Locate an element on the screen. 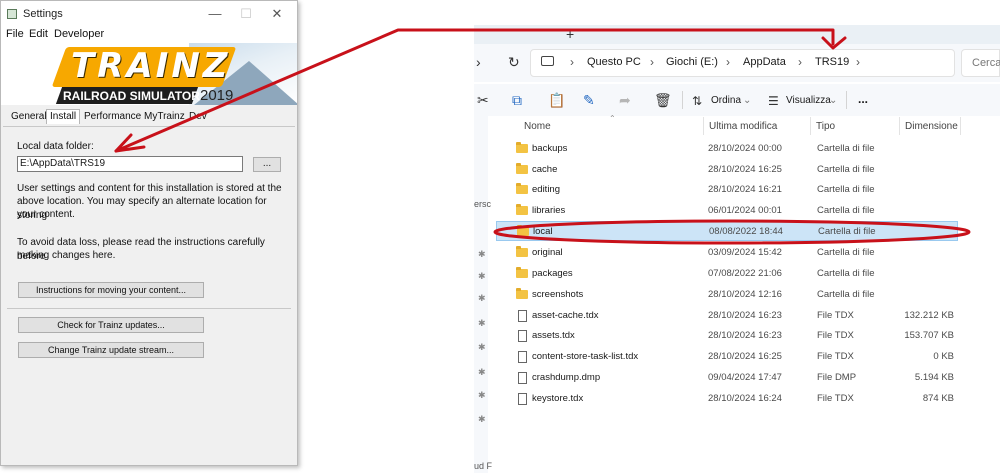 Image resolution: width=1000 pixels, height=473 pixels. rename-icon: ✎ is located at coordinates (589, 100).